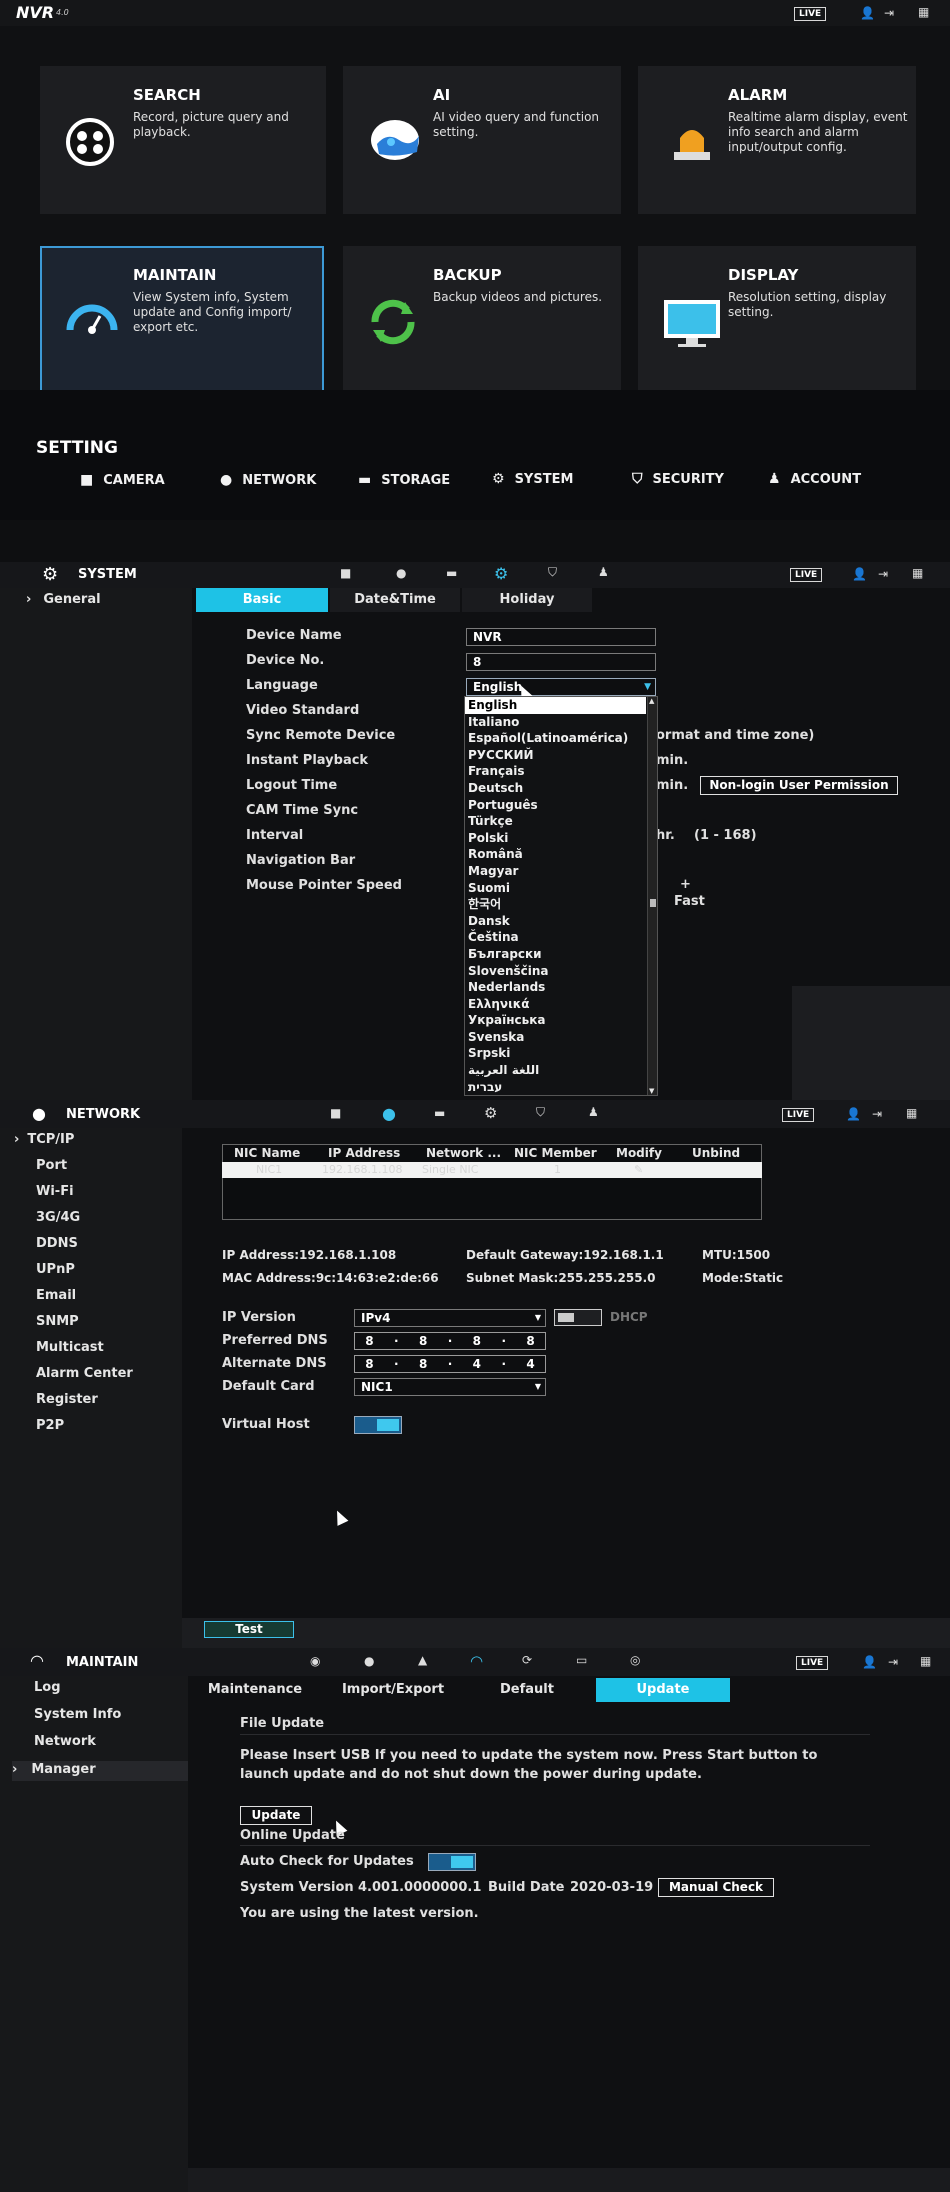 This screenshot has height=2192, width=950. I want to click on table-row: NIC1 192.168.1.108 Single NIC 1 ✎, so click(492, 1170).